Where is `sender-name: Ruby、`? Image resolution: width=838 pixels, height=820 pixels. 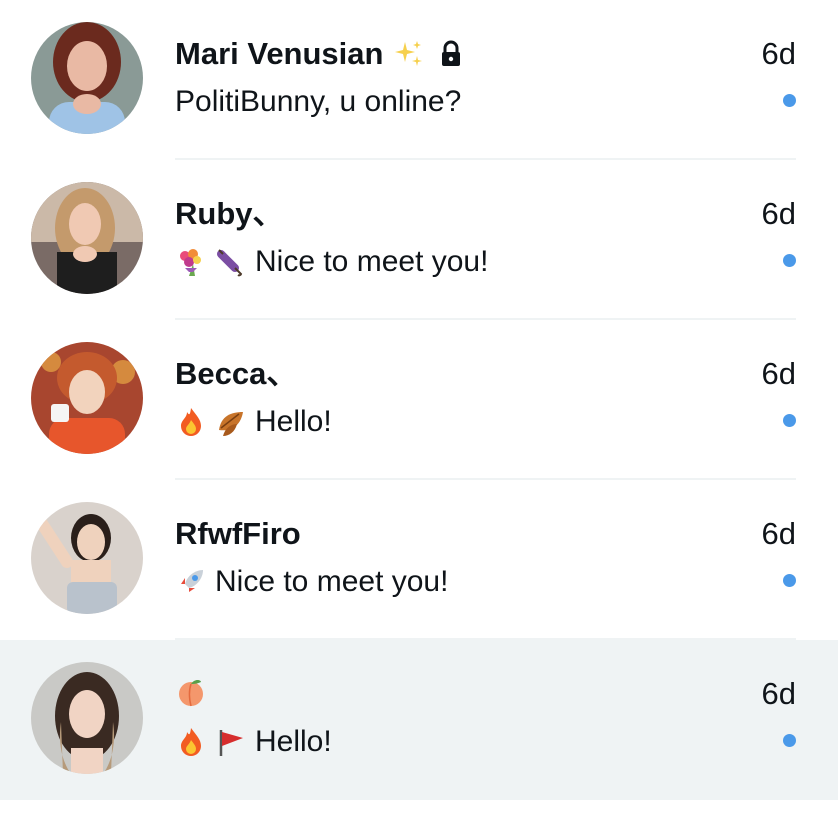
sender-name: Ruby、 is located at coordinates (229, 213).